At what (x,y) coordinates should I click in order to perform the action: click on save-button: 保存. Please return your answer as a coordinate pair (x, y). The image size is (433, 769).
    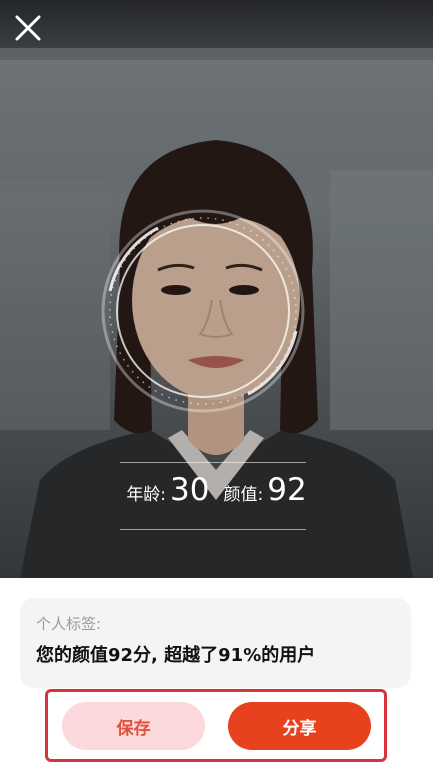
    Looking at the image, I should click on (133, 726).